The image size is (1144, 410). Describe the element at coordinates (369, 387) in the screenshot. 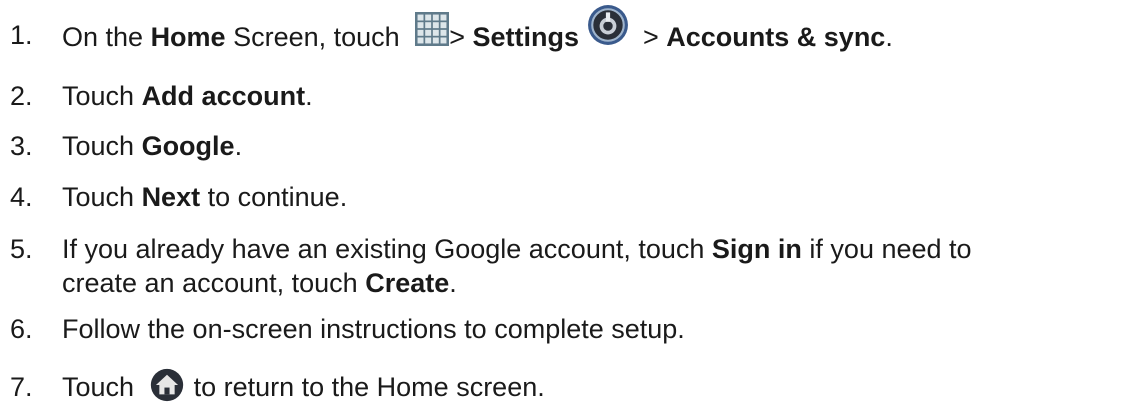

I see `step-text-segment: to return to the Home screen.` at that location.